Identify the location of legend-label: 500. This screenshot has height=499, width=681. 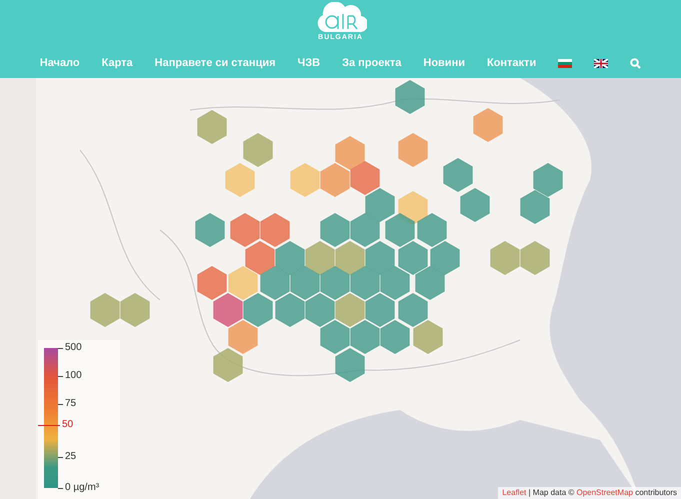
(73, 348).